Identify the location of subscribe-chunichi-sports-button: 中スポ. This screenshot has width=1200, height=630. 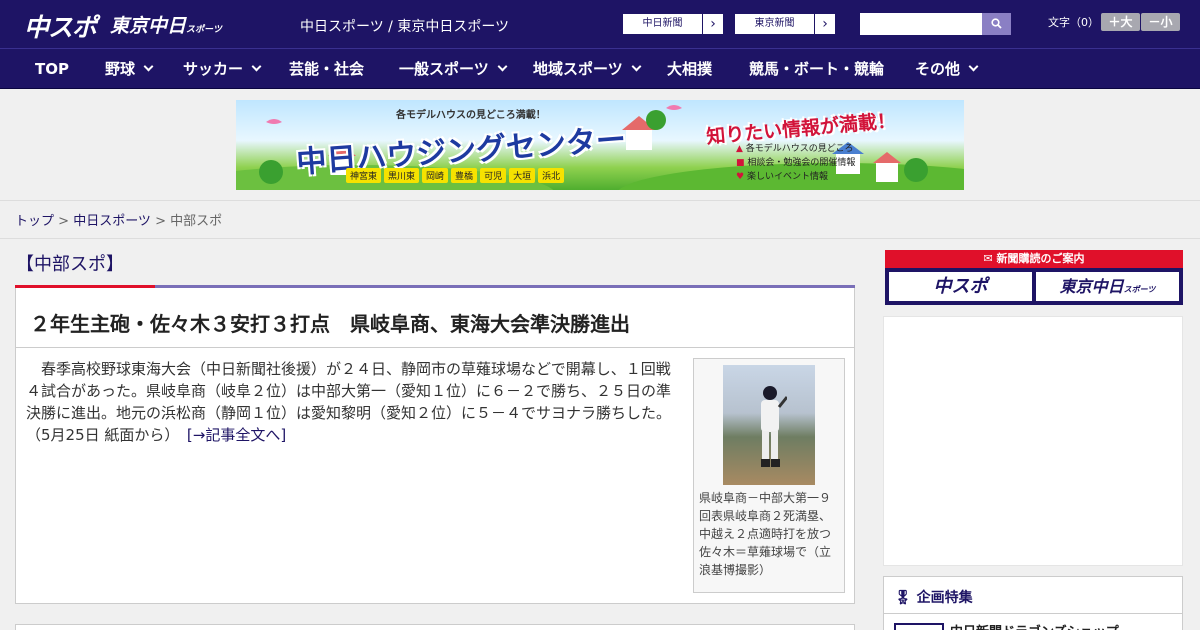
(960, 286).